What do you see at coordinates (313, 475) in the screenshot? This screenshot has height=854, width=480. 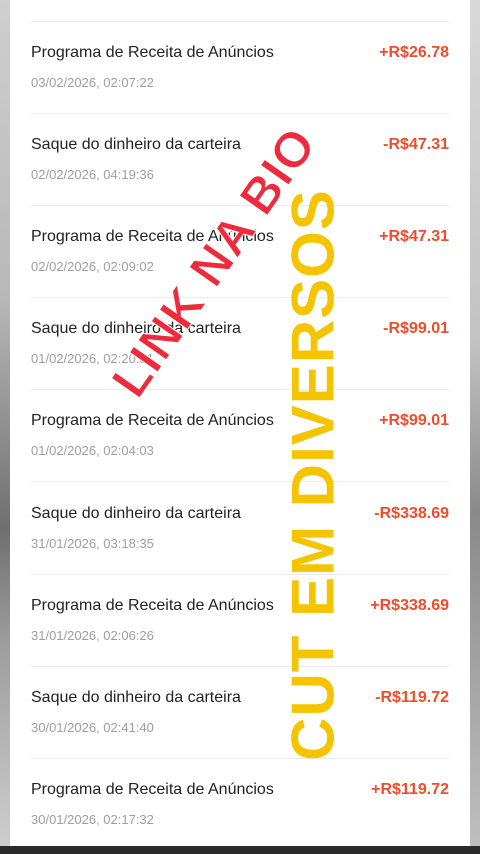 I see `overlay-cut-em-diversos-text: CUT EM DIVERSOS` at bounding box center [313, 475].